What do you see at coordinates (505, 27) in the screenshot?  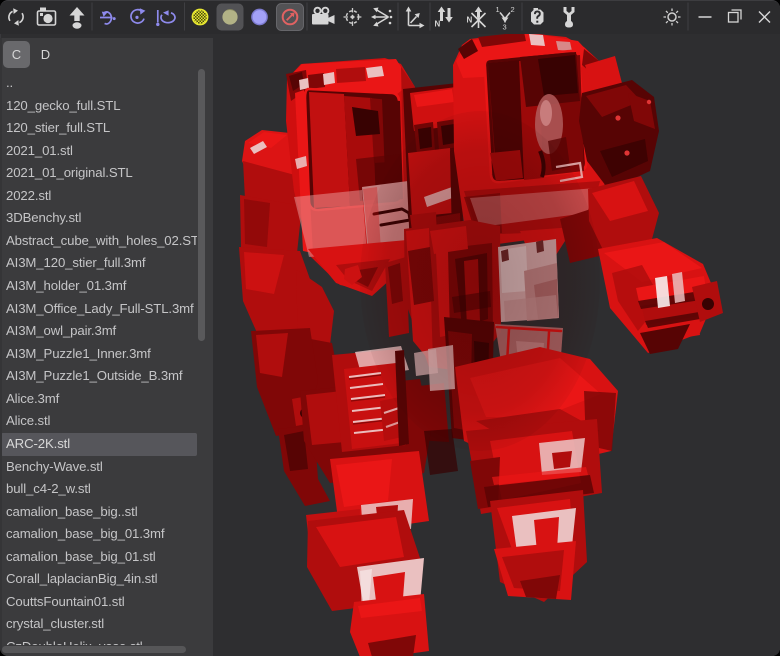 I see `svg-text: 3` at bounding box center [505, 27].